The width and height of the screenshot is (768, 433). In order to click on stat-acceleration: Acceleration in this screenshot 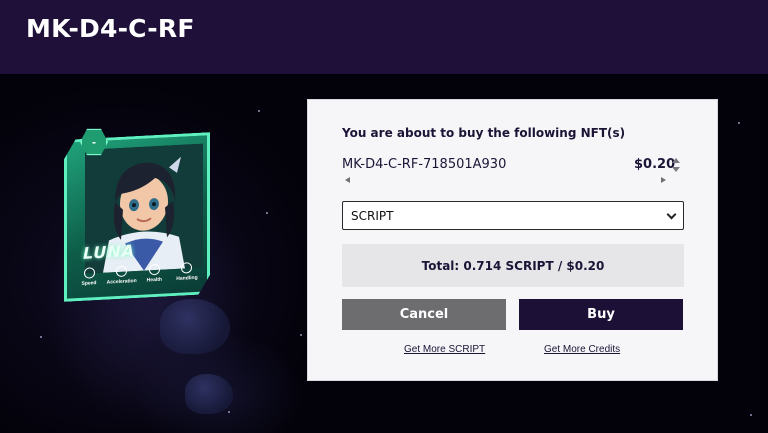, I will do `click(122, 280)`.